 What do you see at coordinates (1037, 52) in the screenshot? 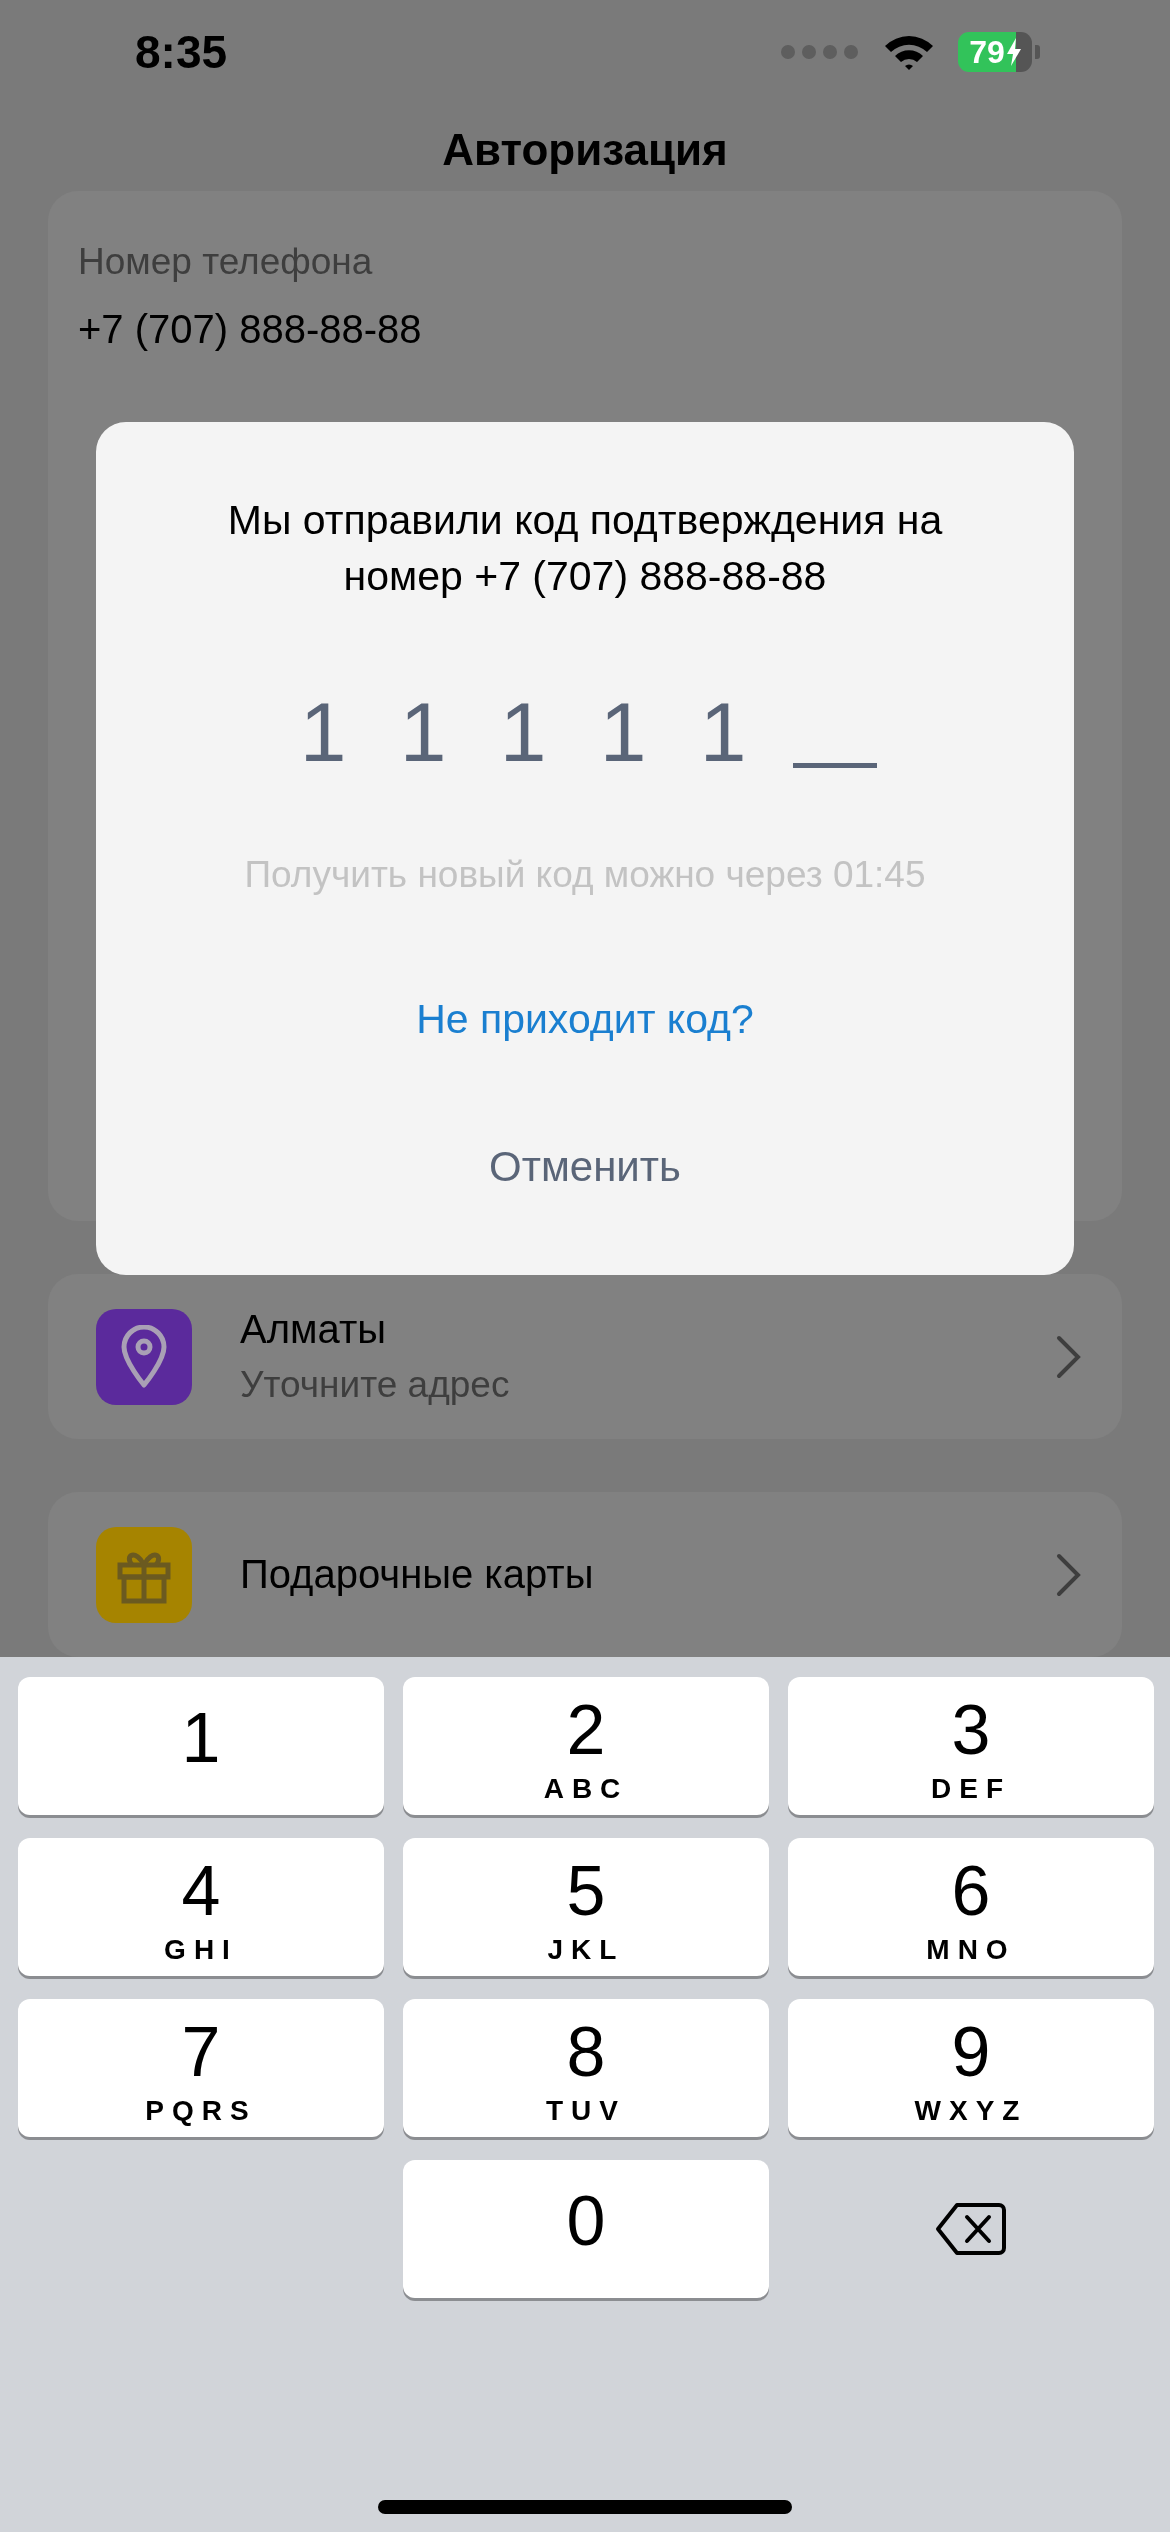
I see `battery-tip-icon` at bounding box center [1037, 52].